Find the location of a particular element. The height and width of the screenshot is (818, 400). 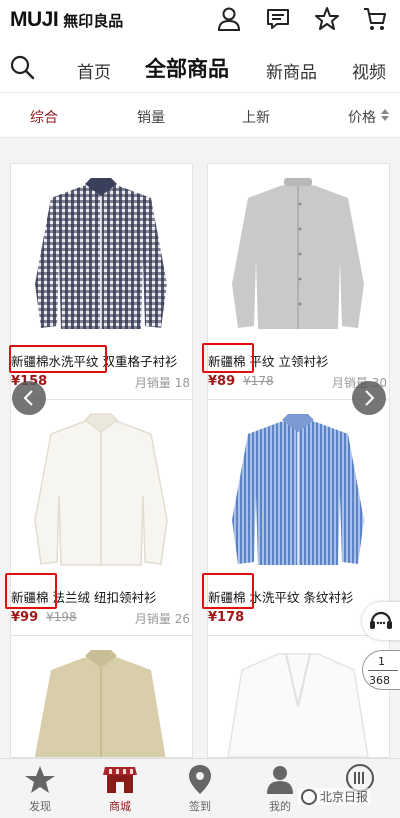

tab-label: 商城 is located at coordinates (120, 806).